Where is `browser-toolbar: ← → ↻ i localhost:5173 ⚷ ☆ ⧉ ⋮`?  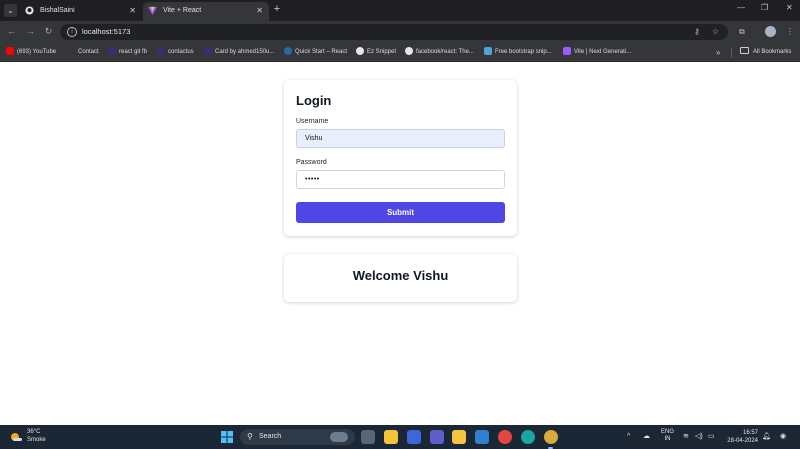
browser-toolbar: ← → ↻ i localhost:5173 ⚷ ☆ ⧉ ⋮ is located at coordinates (400, 32).